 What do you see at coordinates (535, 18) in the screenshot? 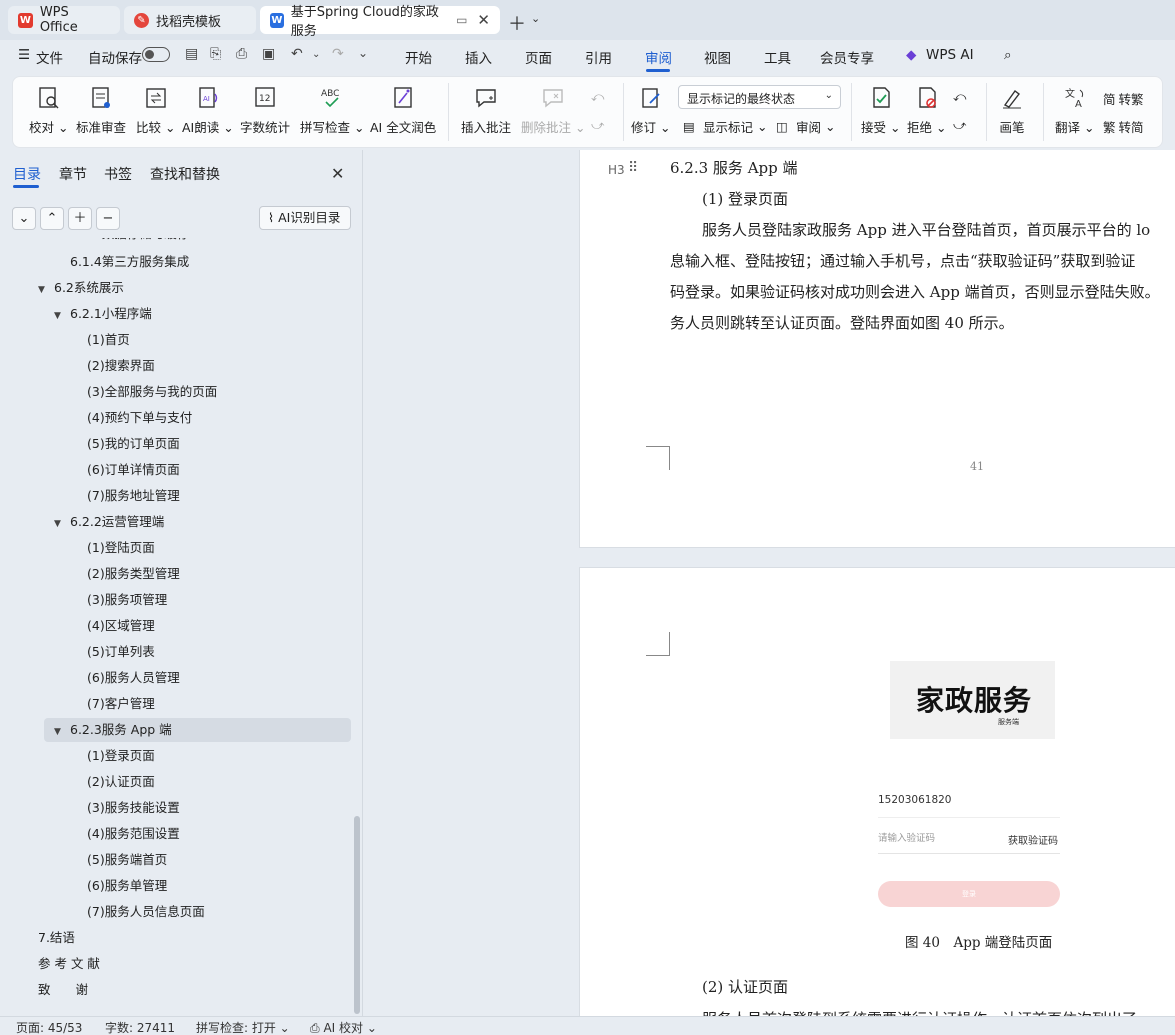
I see `chevron-down-icon: ⌄` at bounding box center [535, 18].